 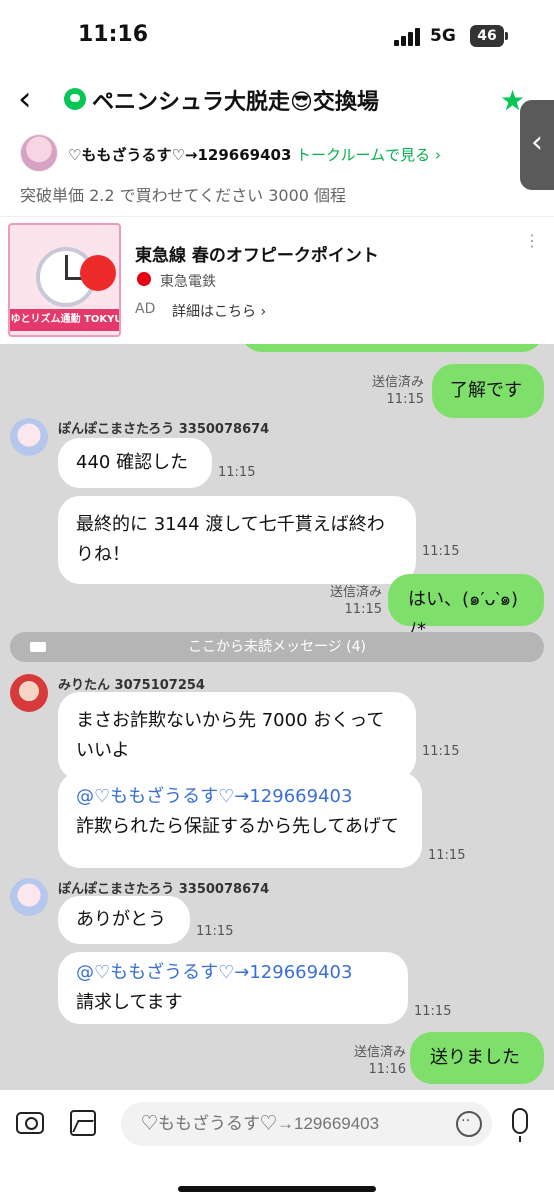 What do you see at coordinates (537, 145) in the screenshot?
I see `side-panel-chevron-icon: ‹` at bounding box center [537, 145].